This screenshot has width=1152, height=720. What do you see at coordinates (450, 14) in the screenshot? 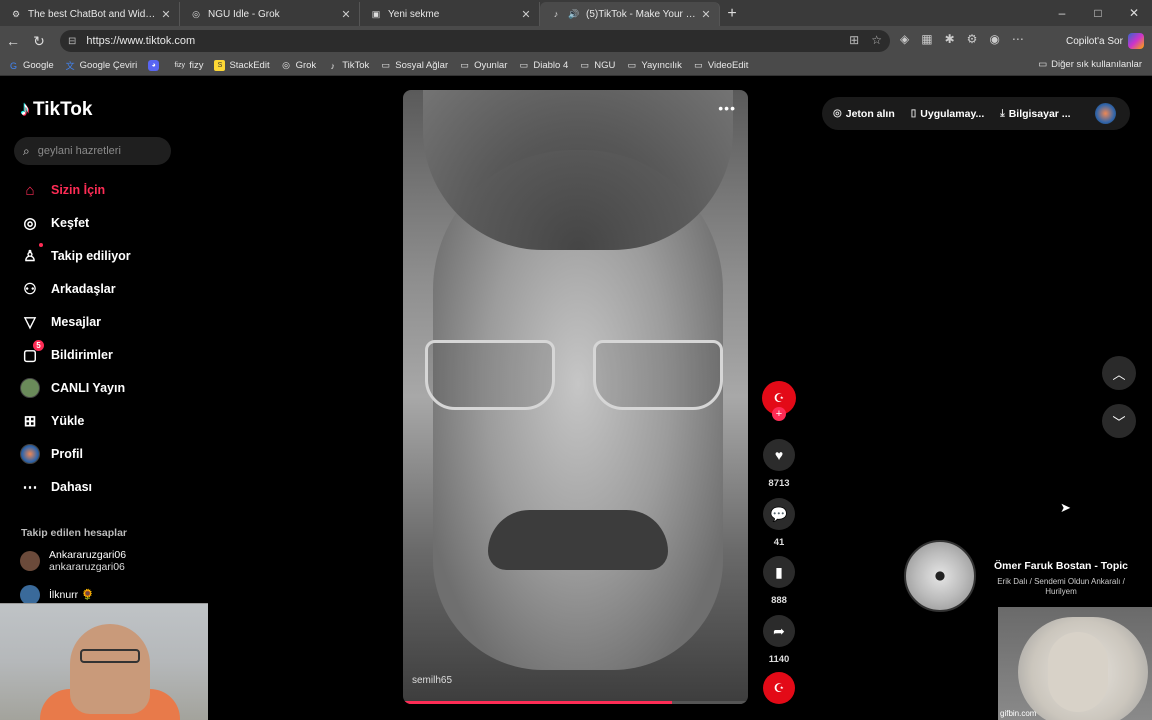
I see `tab-new: ▣ Yeni sekme ✕` at bounding box center [450, 14].